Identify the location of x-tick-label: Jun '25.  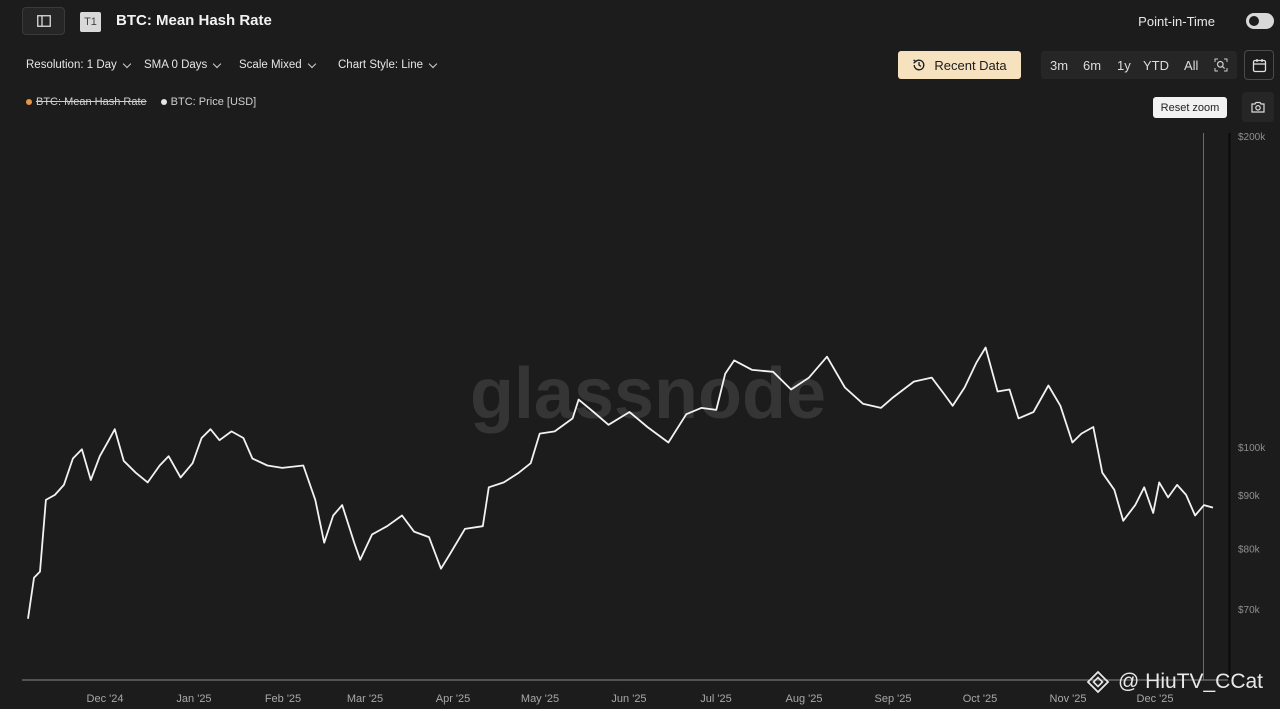
(628, 699).